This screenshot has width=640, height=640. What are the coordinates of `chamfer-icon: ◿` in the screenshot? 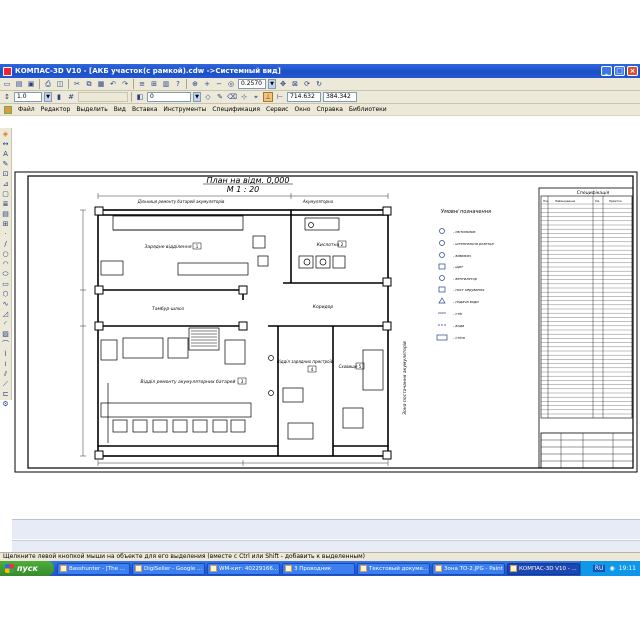 It's located at (5, 314).